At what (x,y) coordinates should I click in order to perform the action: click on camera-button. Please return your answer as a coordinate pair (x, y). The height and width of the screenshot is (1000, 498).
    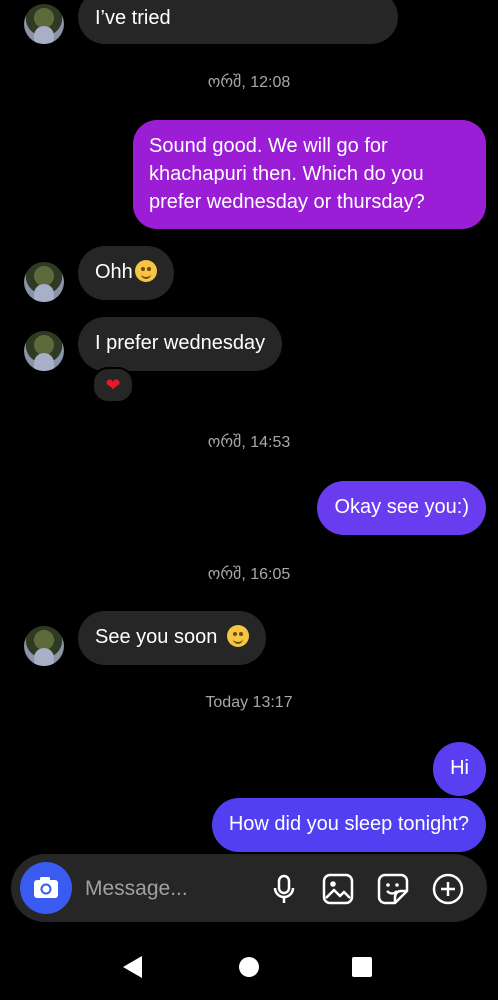
    Looking at the image, I should click on (46, 888).